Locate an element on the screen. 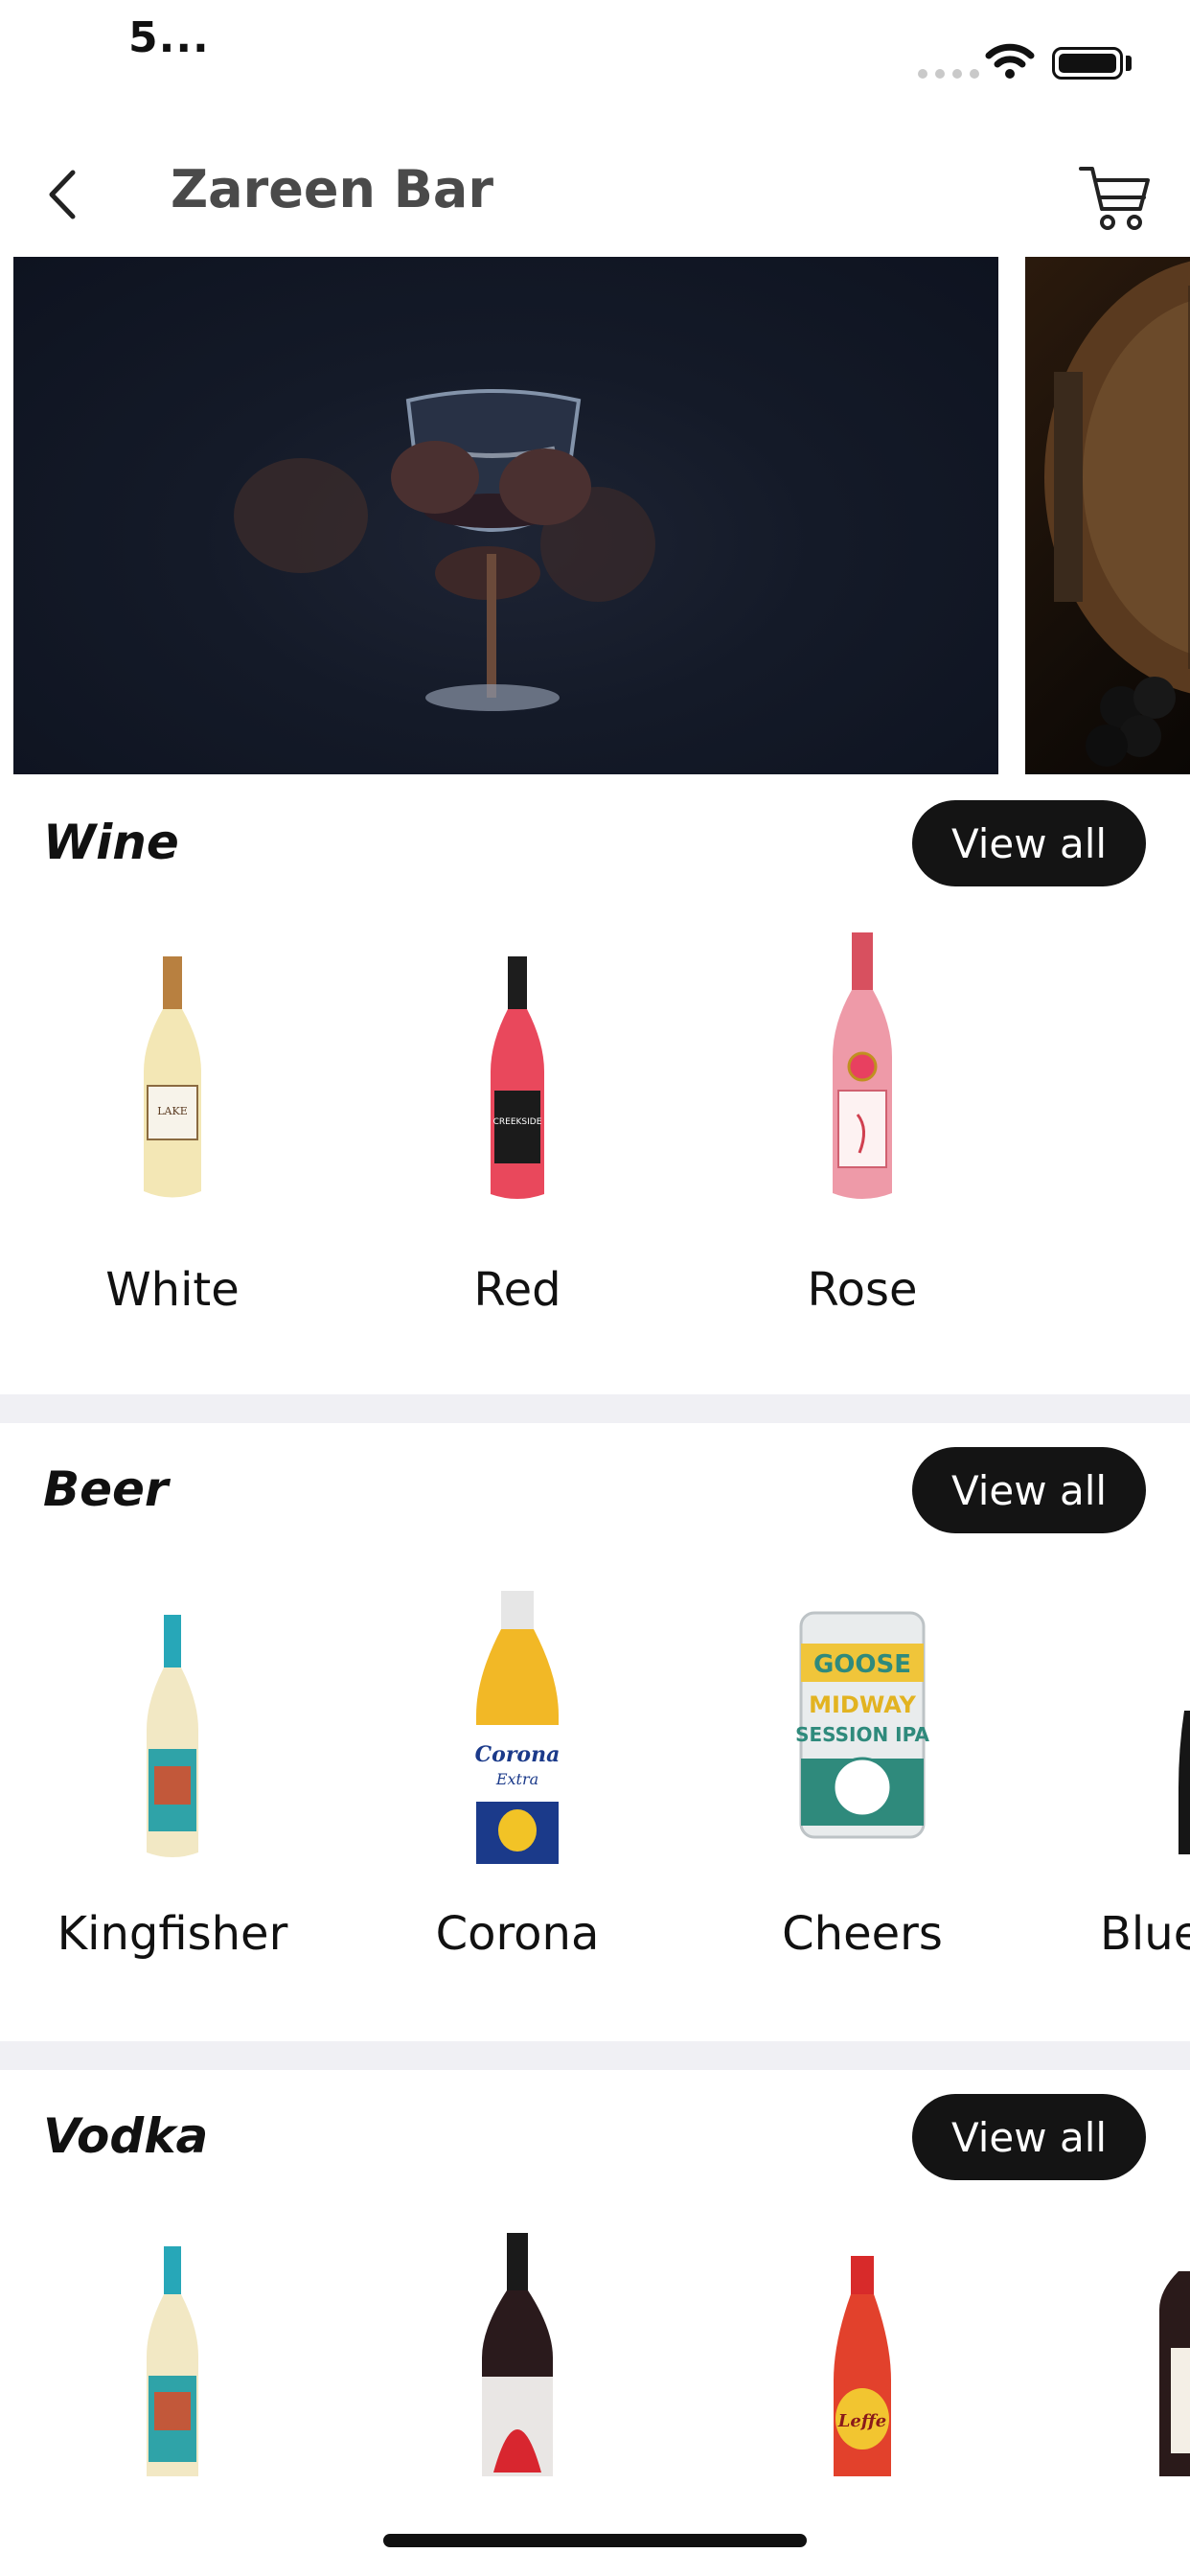 The height and width of the screenshot is (2576, 1190). goose-island-can-image: GOOSE MIDWAY SESSION IPA is located at coordinates (863, 1710).